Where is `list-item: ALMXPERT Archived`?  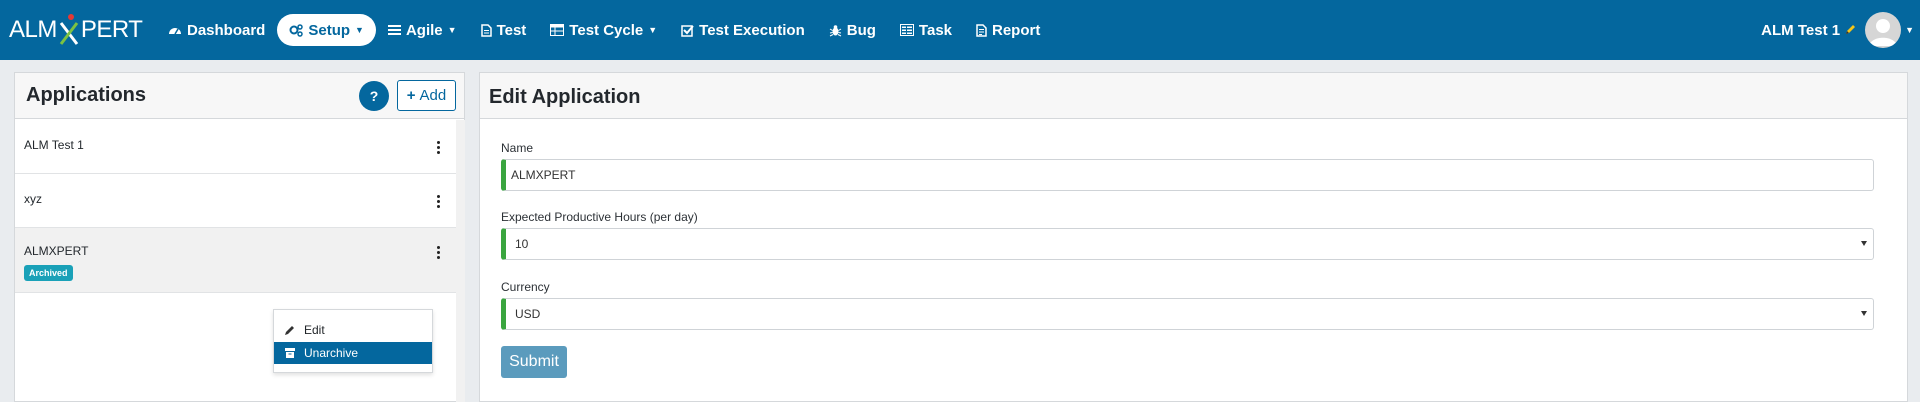 list-item: ALMXPERT Archived is located at coordinates (235, 260).